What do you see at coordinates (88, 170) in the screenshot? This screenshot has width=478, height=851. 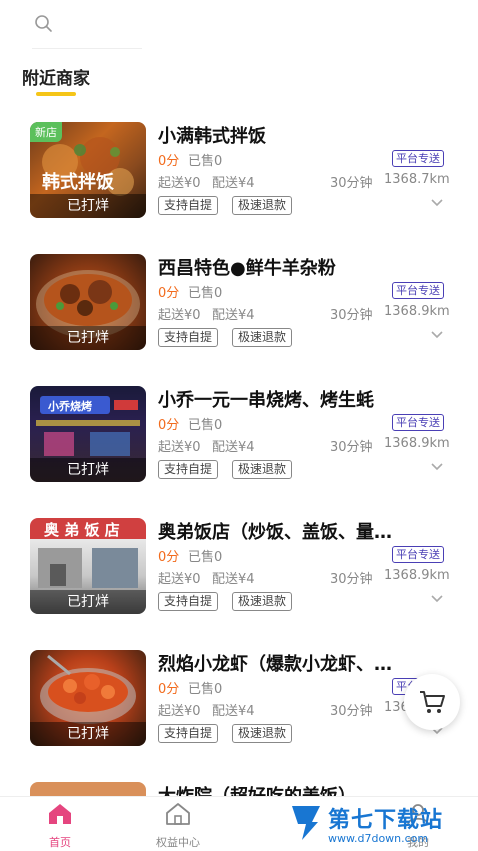 I see `shop-thumbnail: 韩式拌饭 新店 已打烊` at bounding box center [88, 170].